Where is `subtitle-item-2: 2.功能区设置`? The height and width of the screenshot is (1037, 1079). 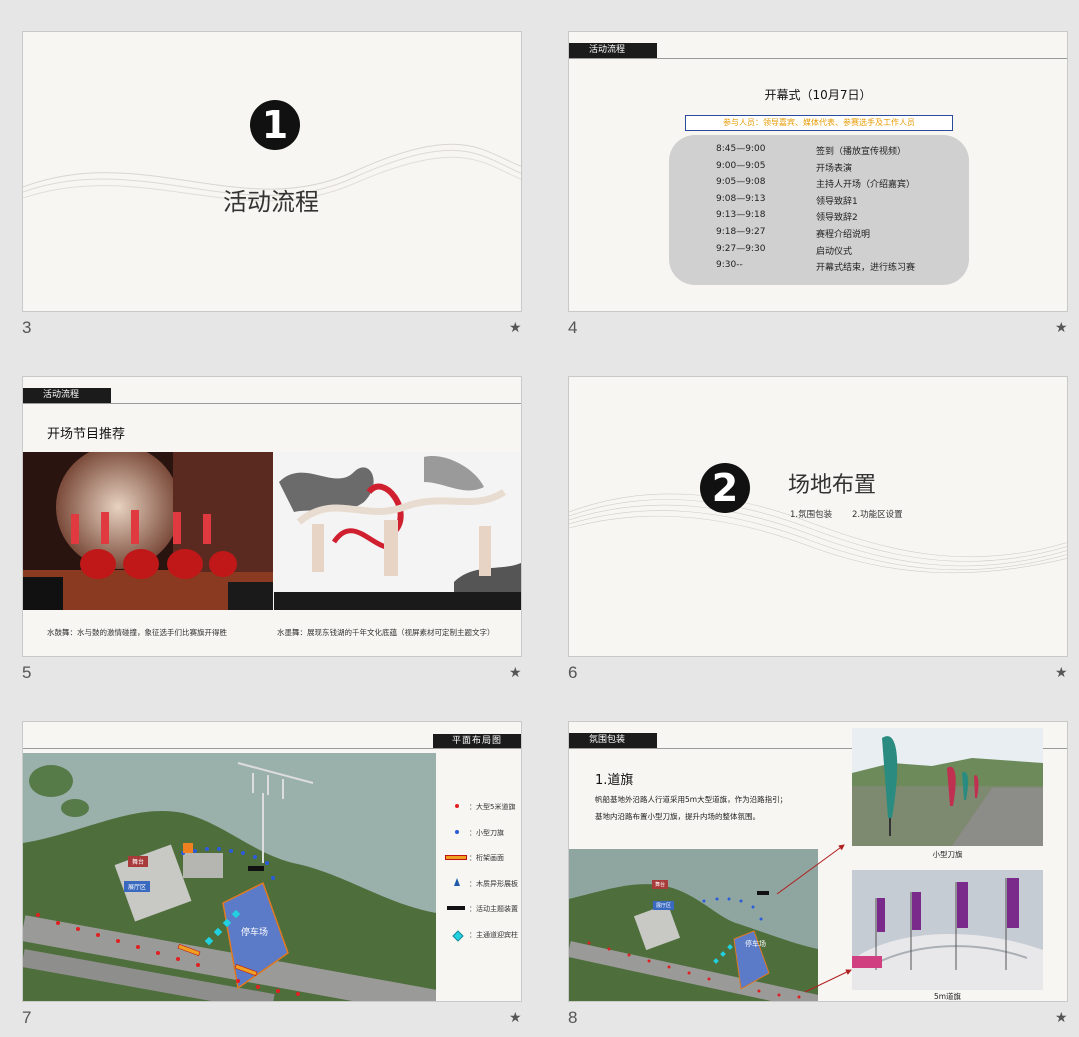 subtitle-item-2: 2.功能区设置 is located at coordinates (877, 515).